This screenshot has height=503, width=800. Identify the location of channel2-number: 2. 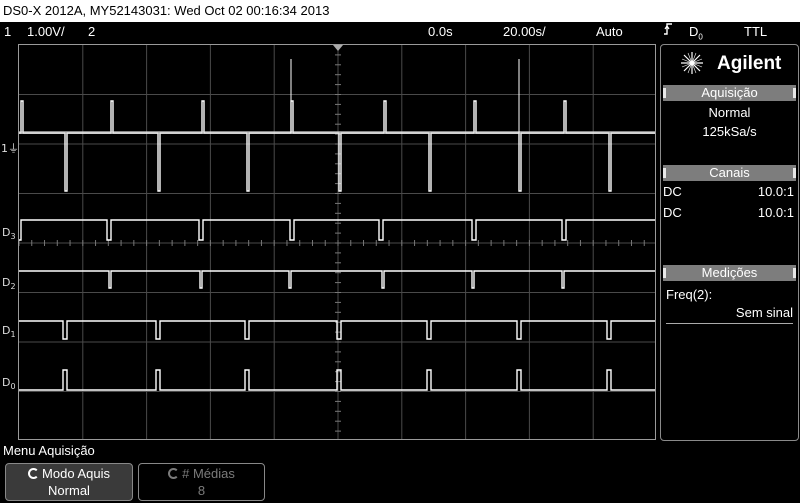
(91, 31).